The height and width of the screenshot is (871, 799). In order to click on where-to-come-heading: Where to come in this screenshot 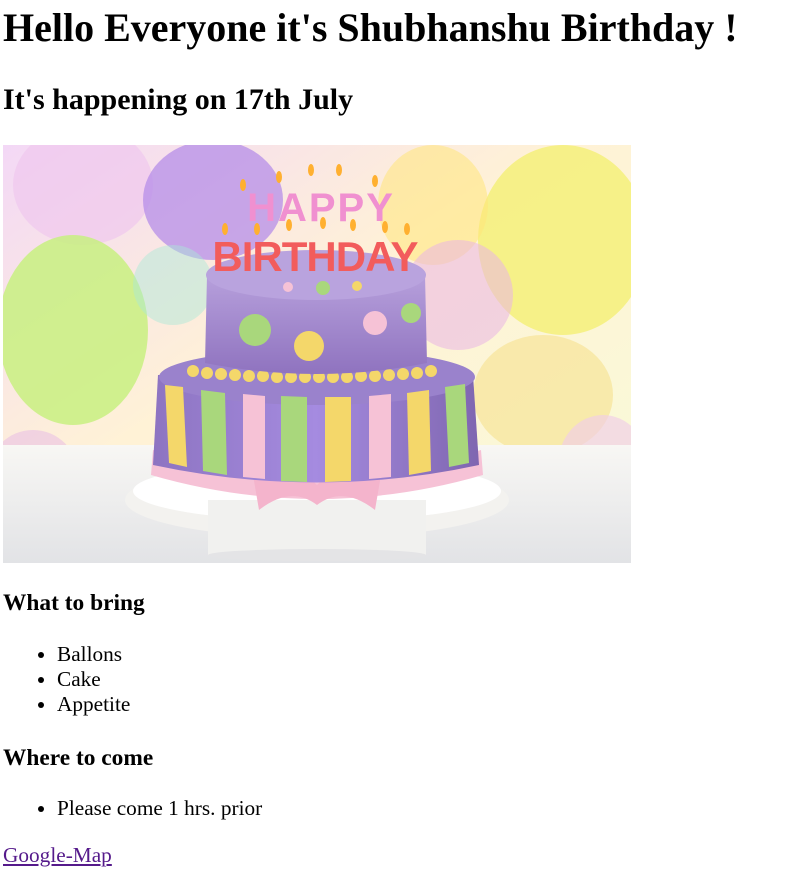, I will do `click(78, 758)`.